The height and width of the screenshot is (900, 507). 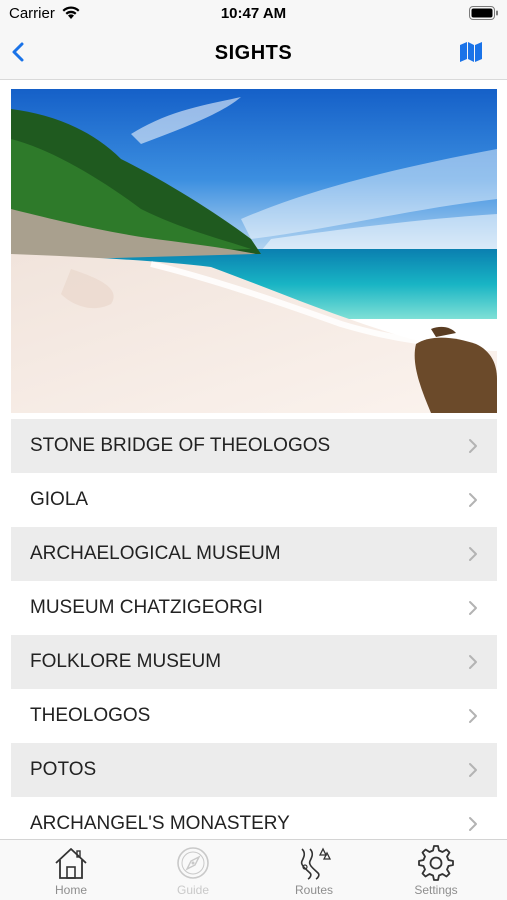 I want to click on tab-label: Guide, so click(x=193, y=890).